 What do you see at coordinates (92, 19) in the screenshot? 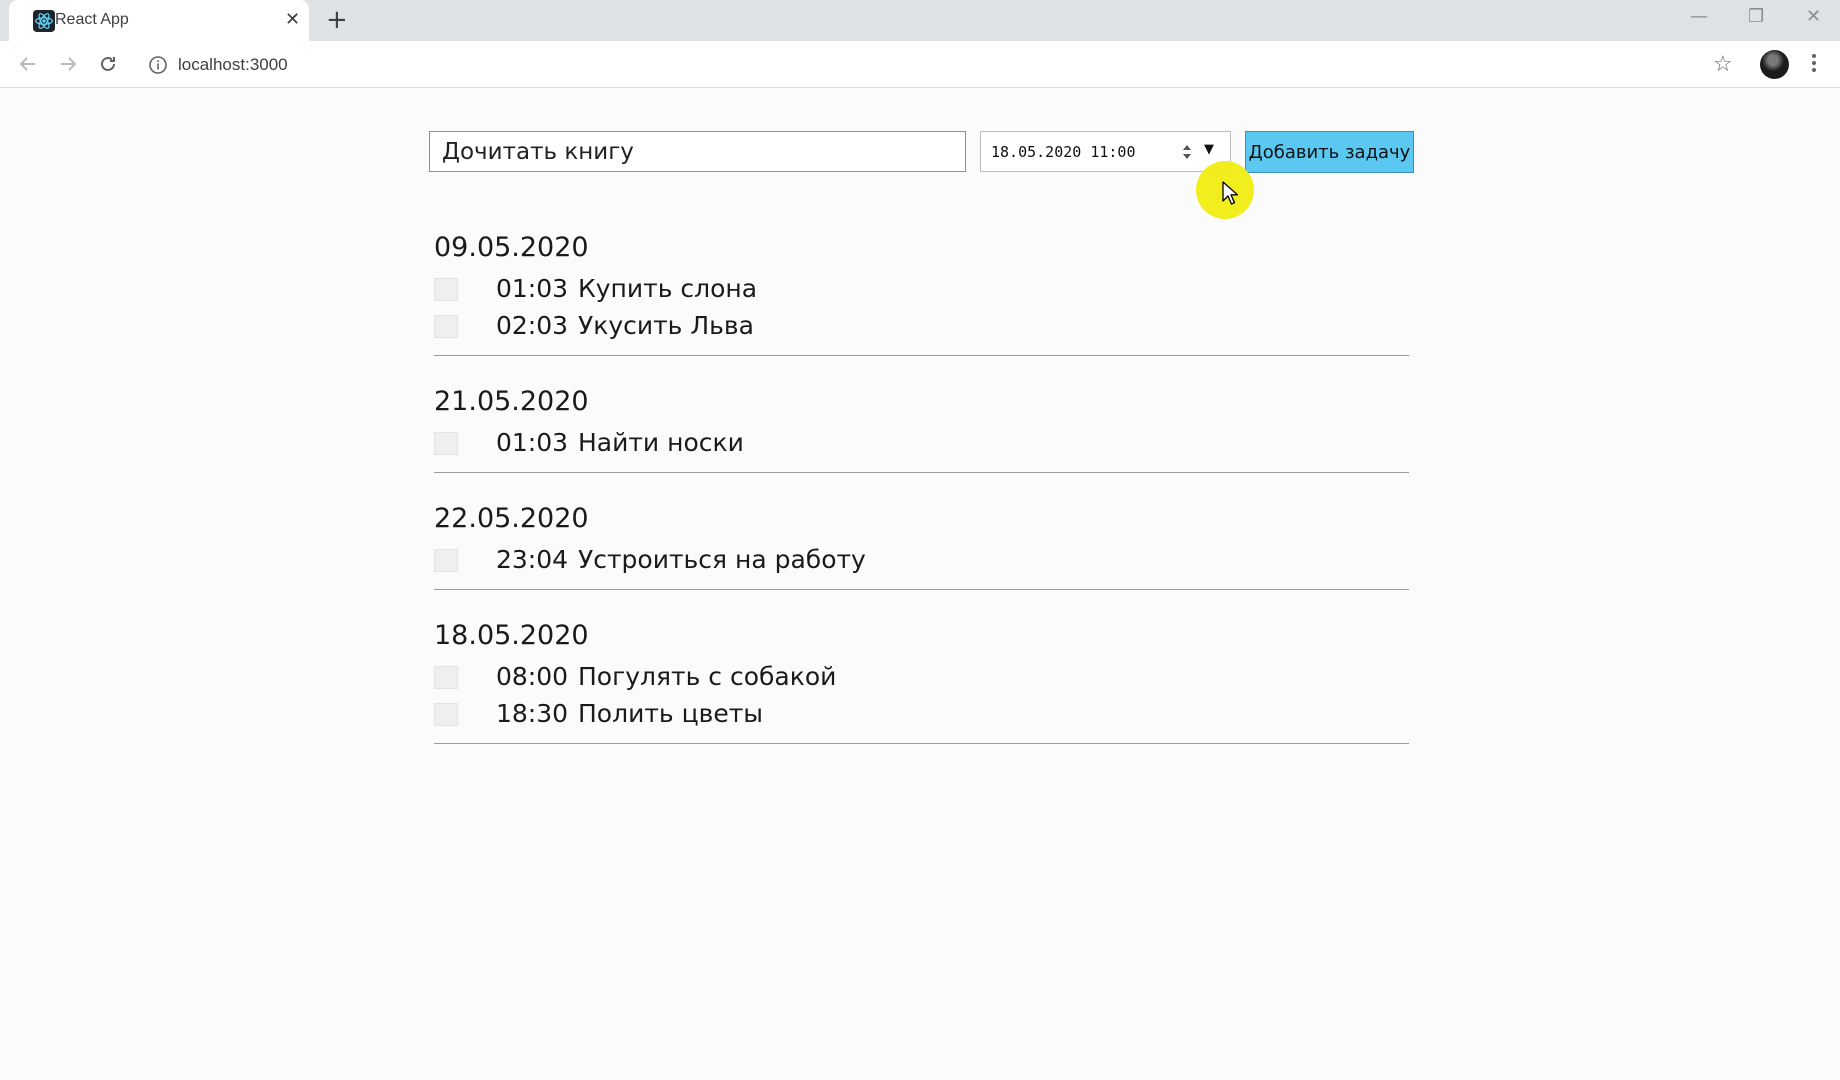
I see `tab-title: React App` at bounding box center [92, 19].